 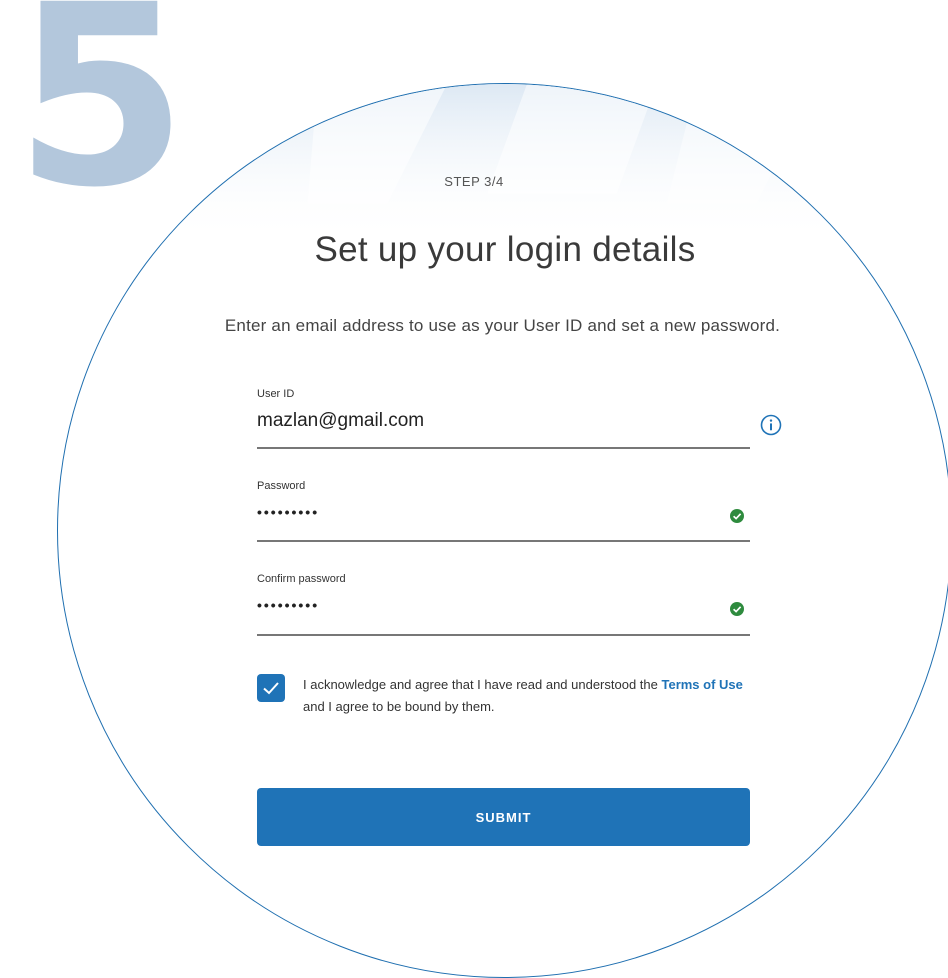 I want to click on password-input: •••••••••, so click(x=503, y=512).